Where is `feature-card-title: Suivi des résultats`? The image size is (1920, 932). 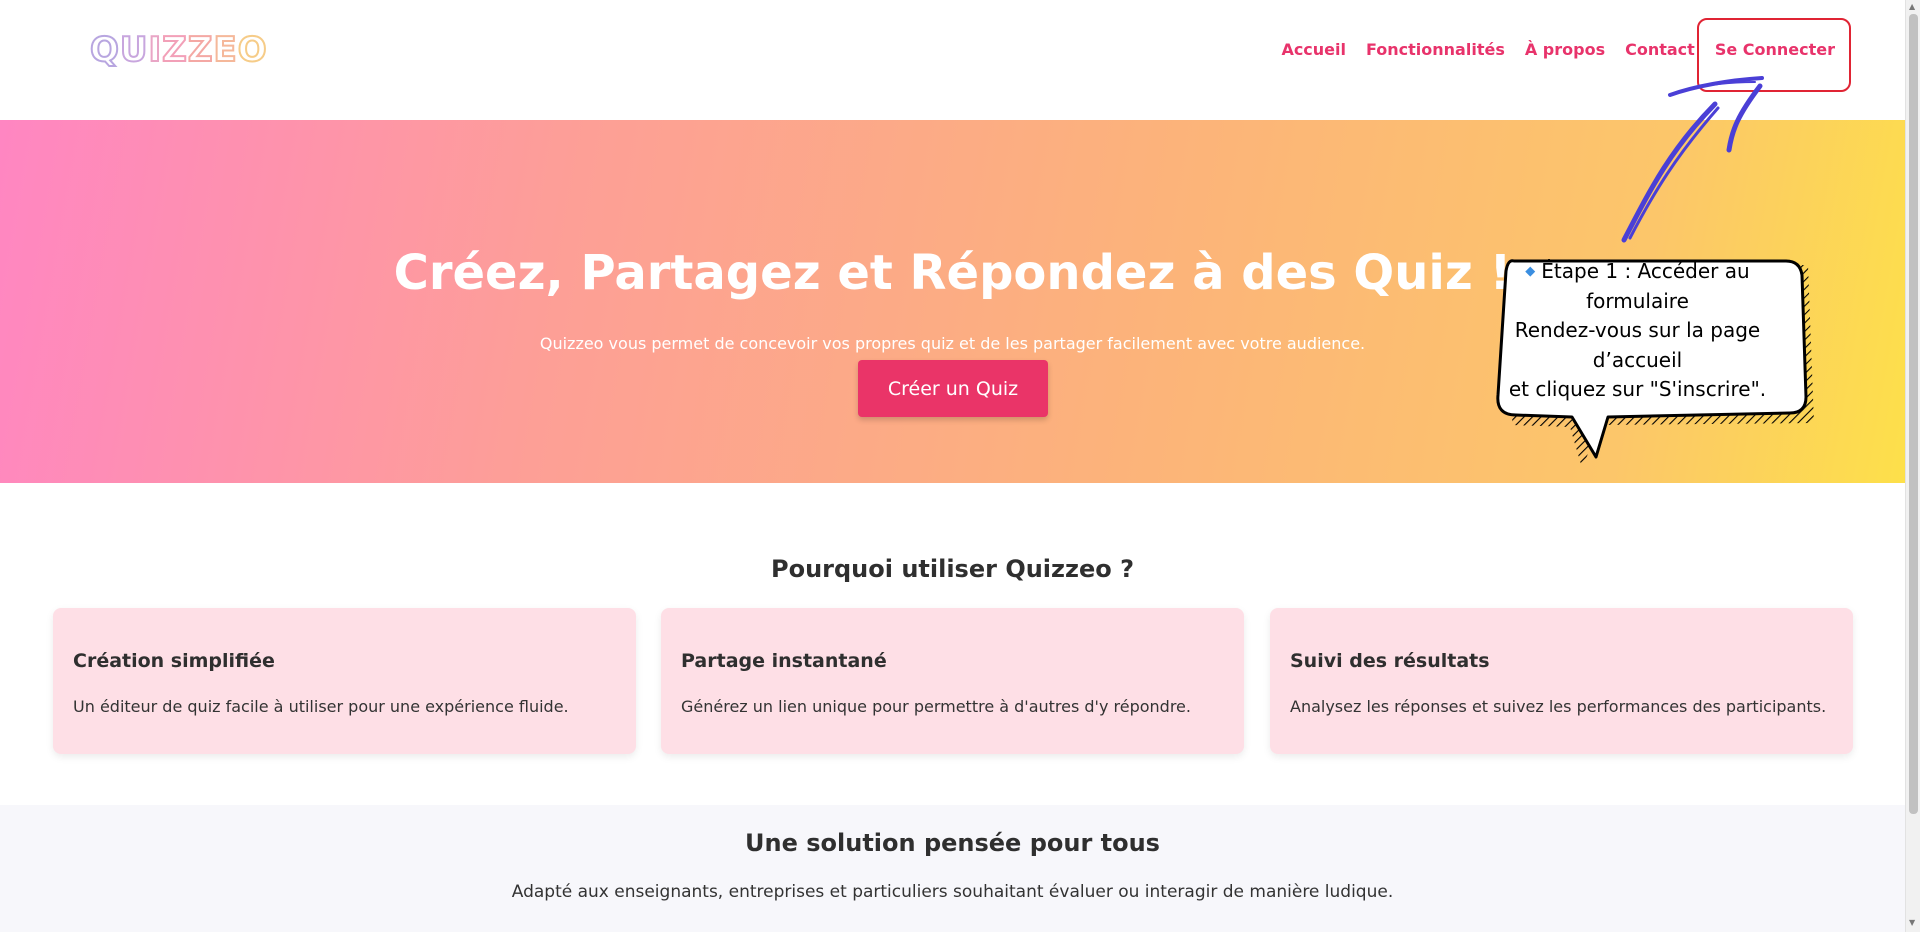 feature-card-title: Suivi des résultats is located at coordinates (1390, 661).